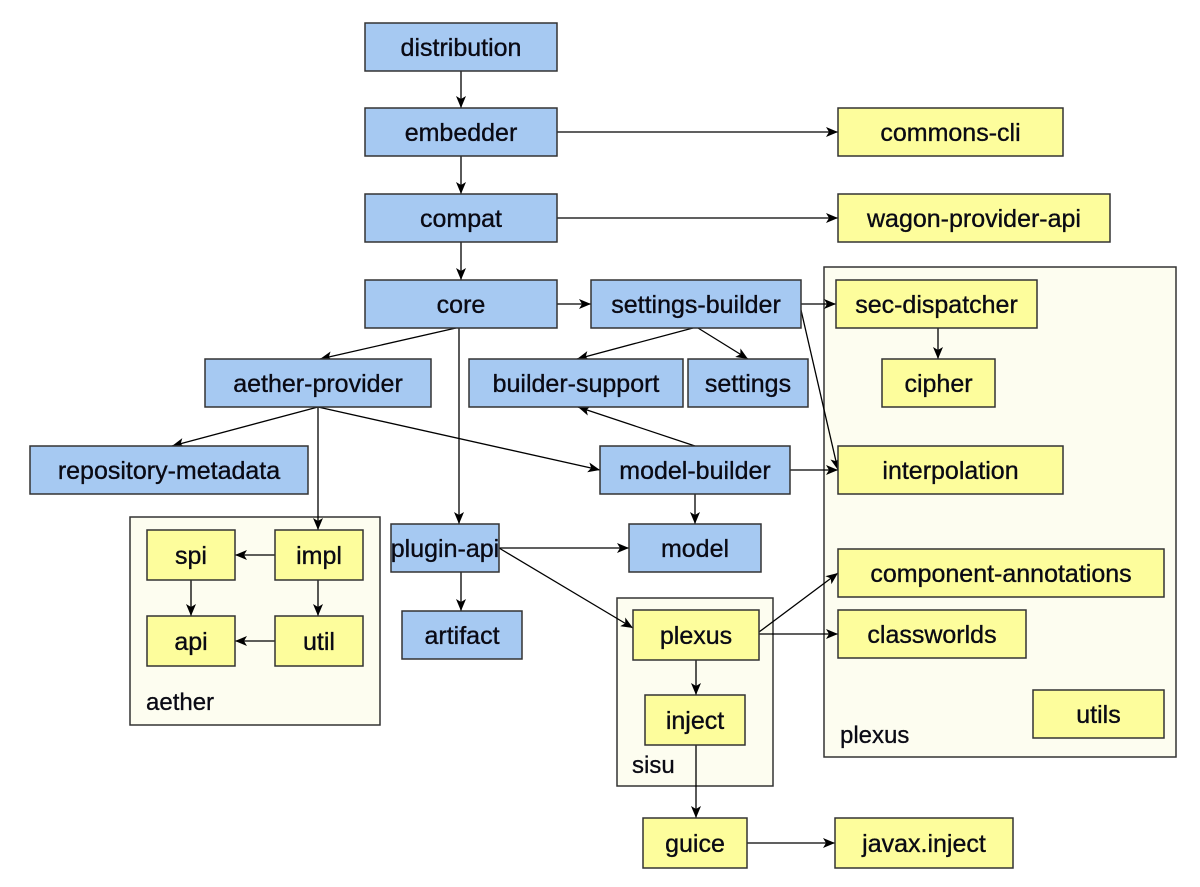  I want to click on node-model: model, so click(695, 548).